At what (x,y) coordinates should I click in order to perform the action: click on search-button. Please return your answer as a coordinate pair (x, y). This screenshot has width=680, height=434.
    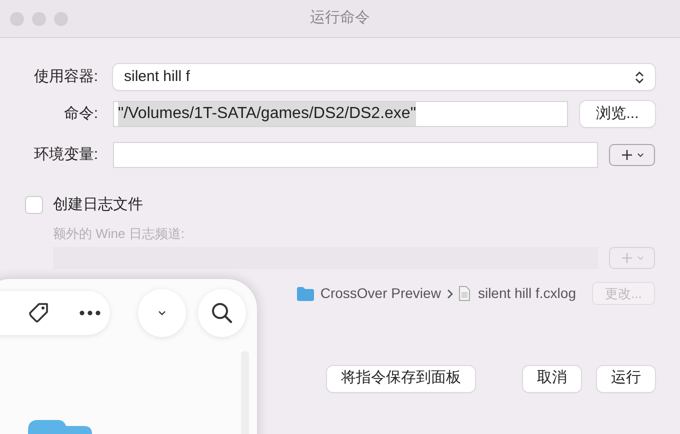
    Looking at the image, I should click on (222, 313).